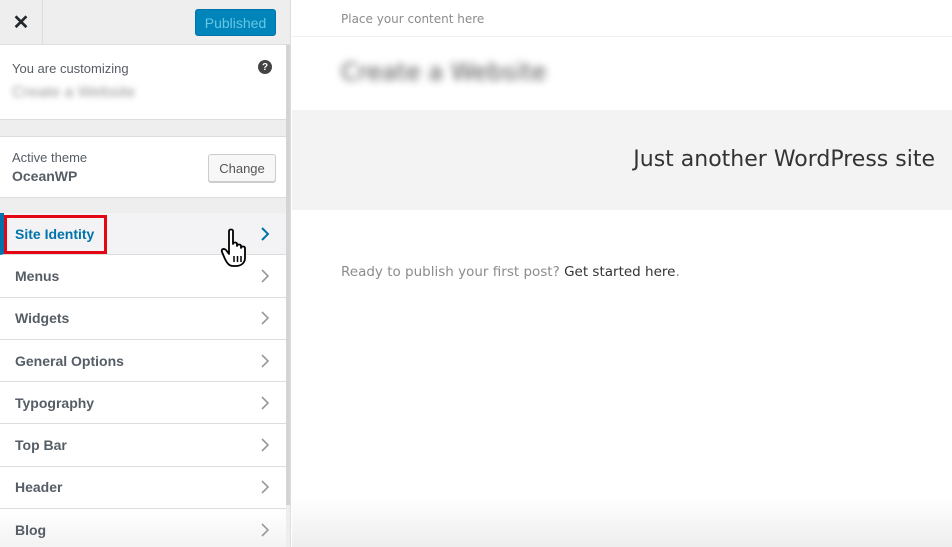 This screenshot has width=952, height=547. I want to click on active-theme-label: Active theme, so click(50, 157).